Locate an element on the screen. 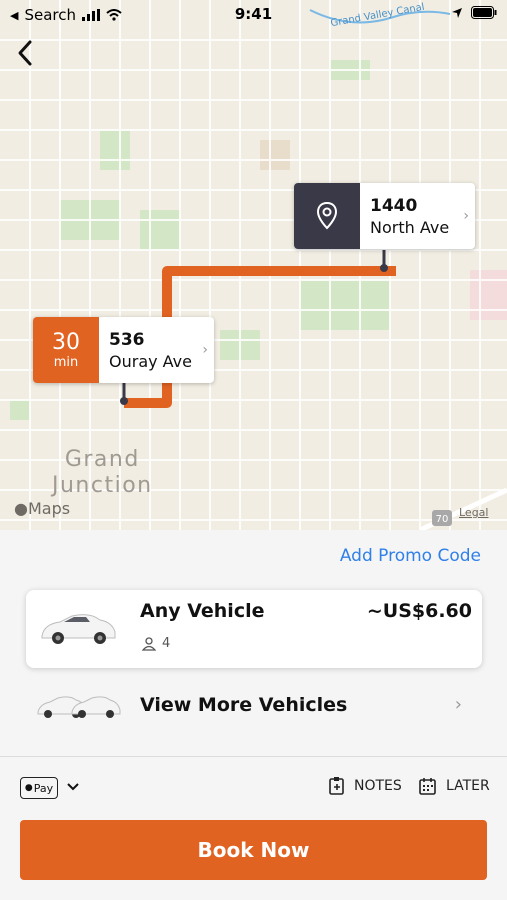  status-bar: ◀ Search 9:41 is located at coordinates (253, 15).